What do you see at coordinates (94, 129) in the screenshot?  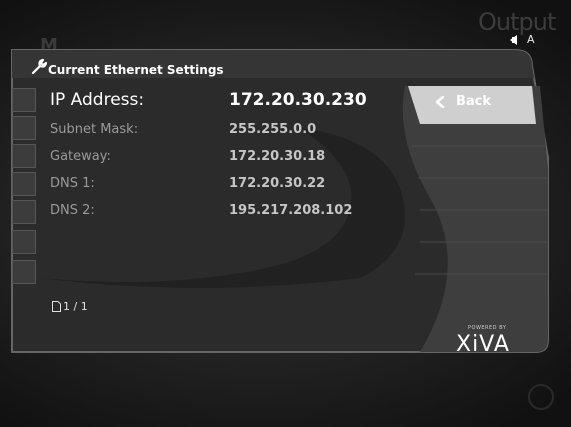 I see `subnet-mask-label: Subnet Mask:` at bounding box center [94, 129].